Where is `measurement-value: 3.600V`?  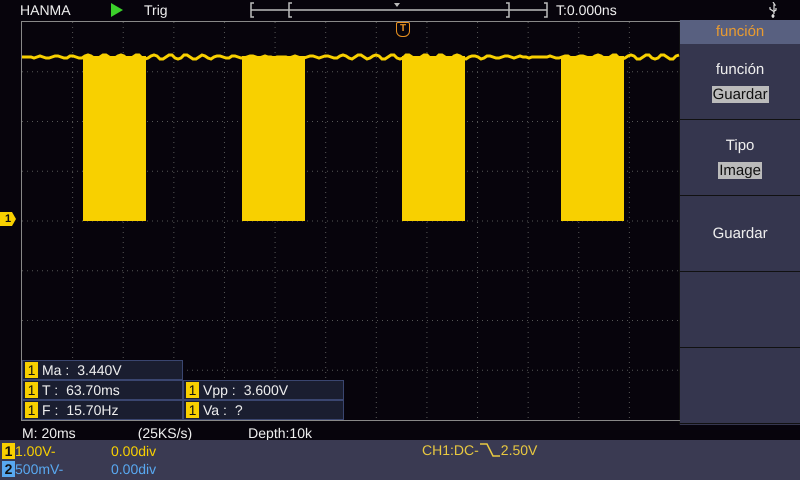 measurement-value: 3.600V is located at coordinates (266, 390).